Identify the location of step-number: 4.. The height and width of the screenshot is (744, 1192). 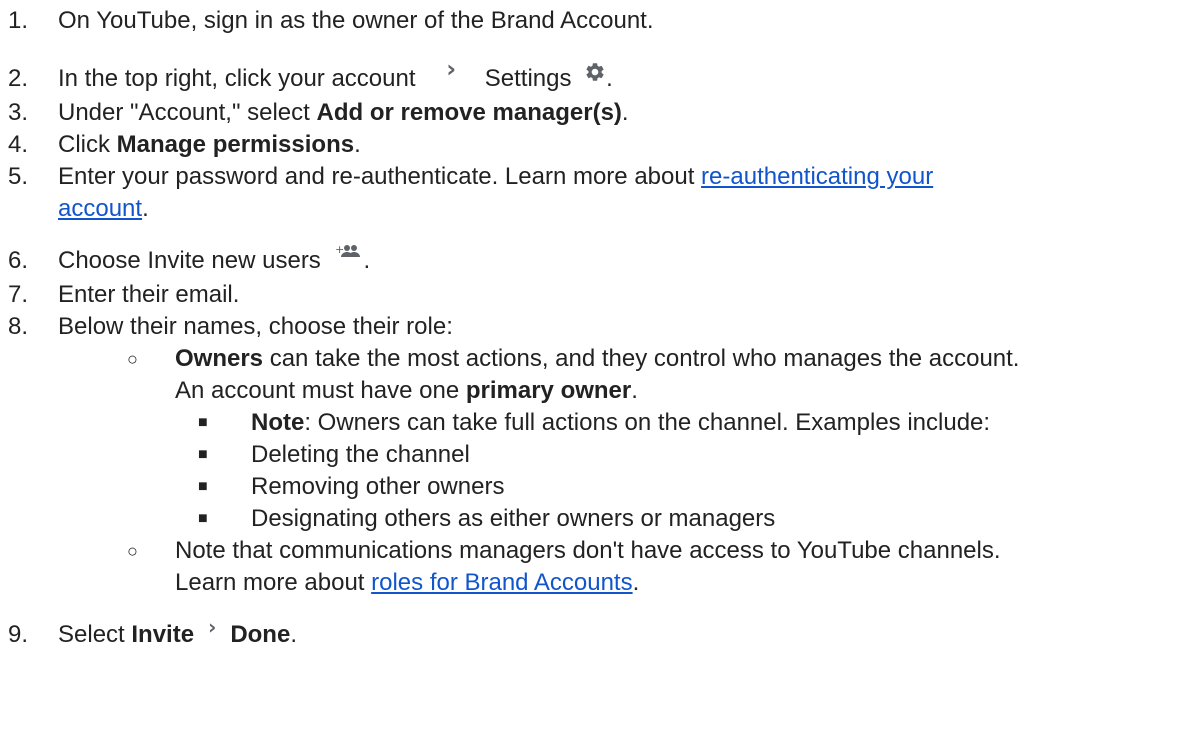
(18, 144).